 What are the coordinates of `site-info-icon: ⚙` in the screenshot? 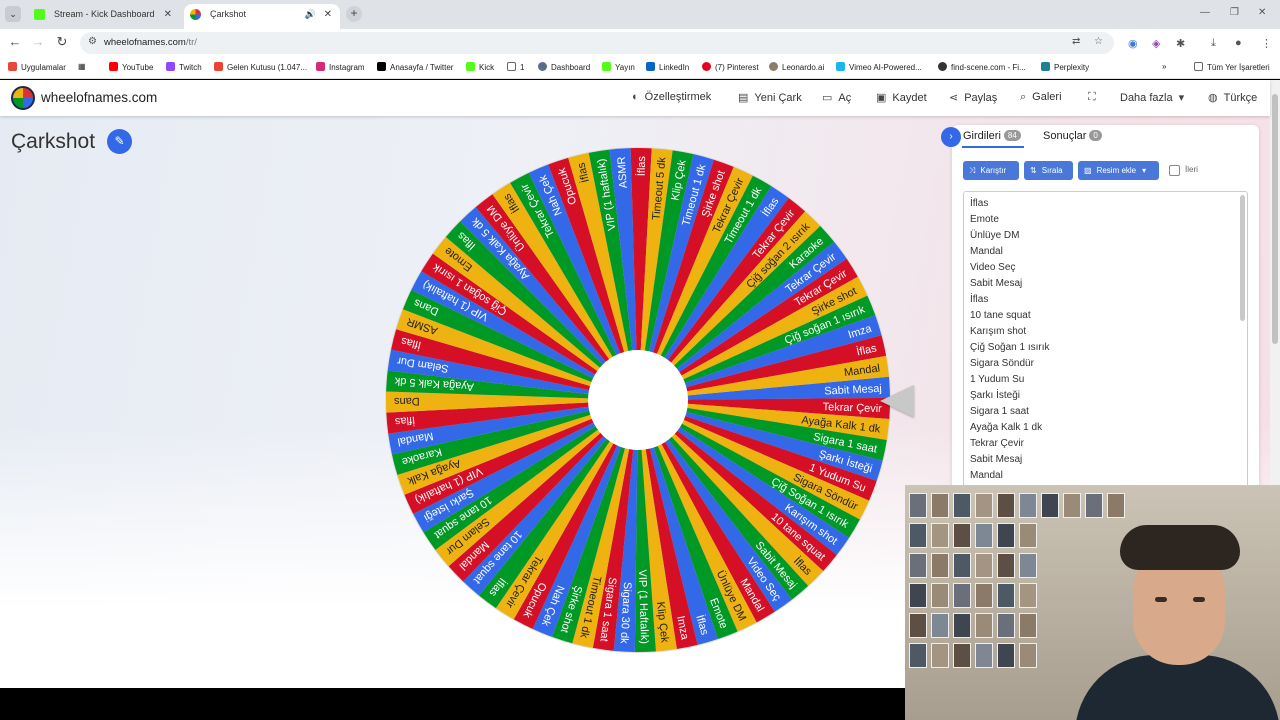 It's located at (92, 41).